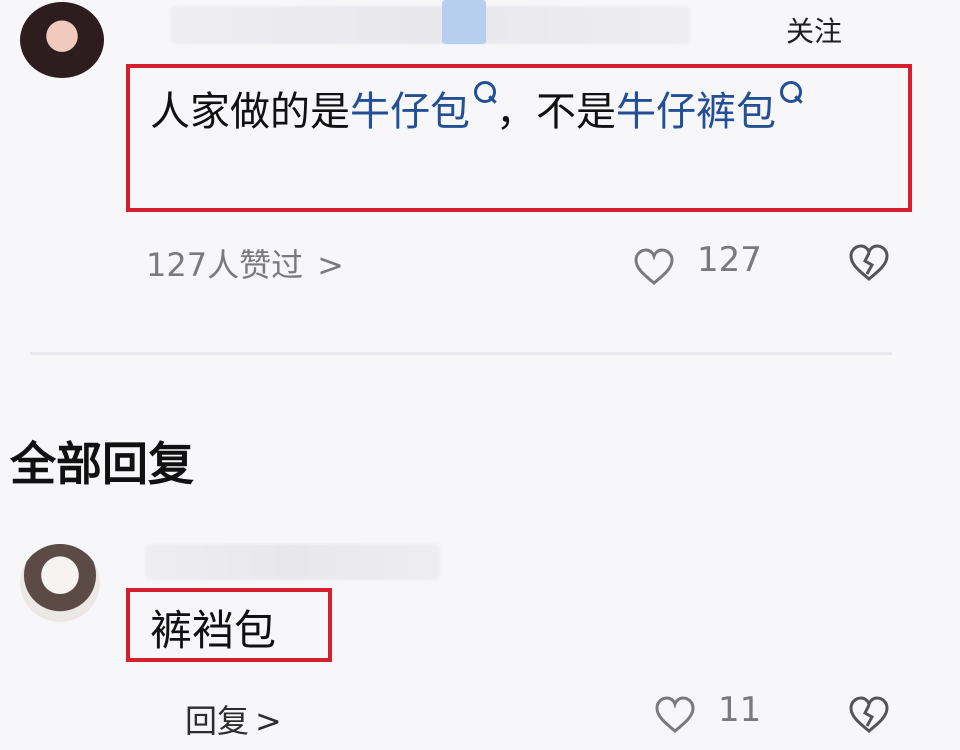  I want to click on section-title: 全部回复, so click(102, 464).